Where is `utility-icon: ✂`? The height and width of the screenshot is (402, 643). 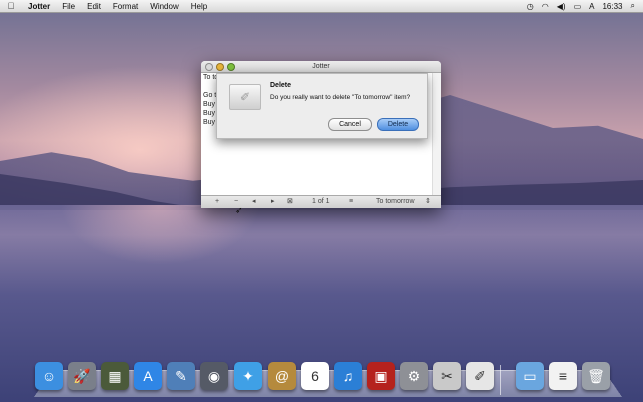
utility-icon: ✂ is located at coordinates (447, 376).